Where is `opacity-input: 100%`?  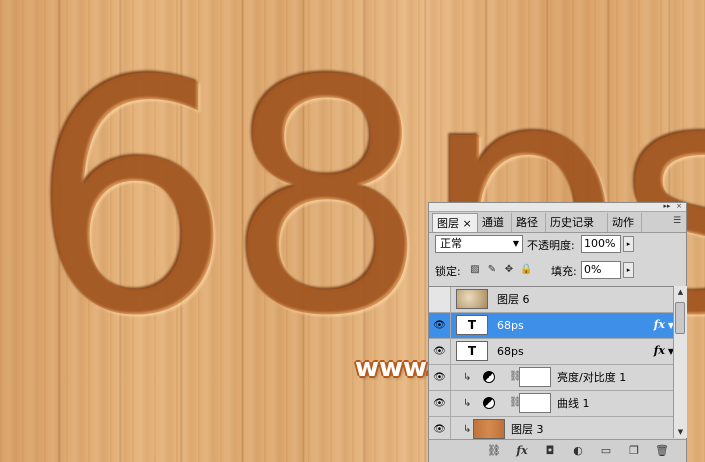 opacity-input: 100% is located at coordinates (601, 244).